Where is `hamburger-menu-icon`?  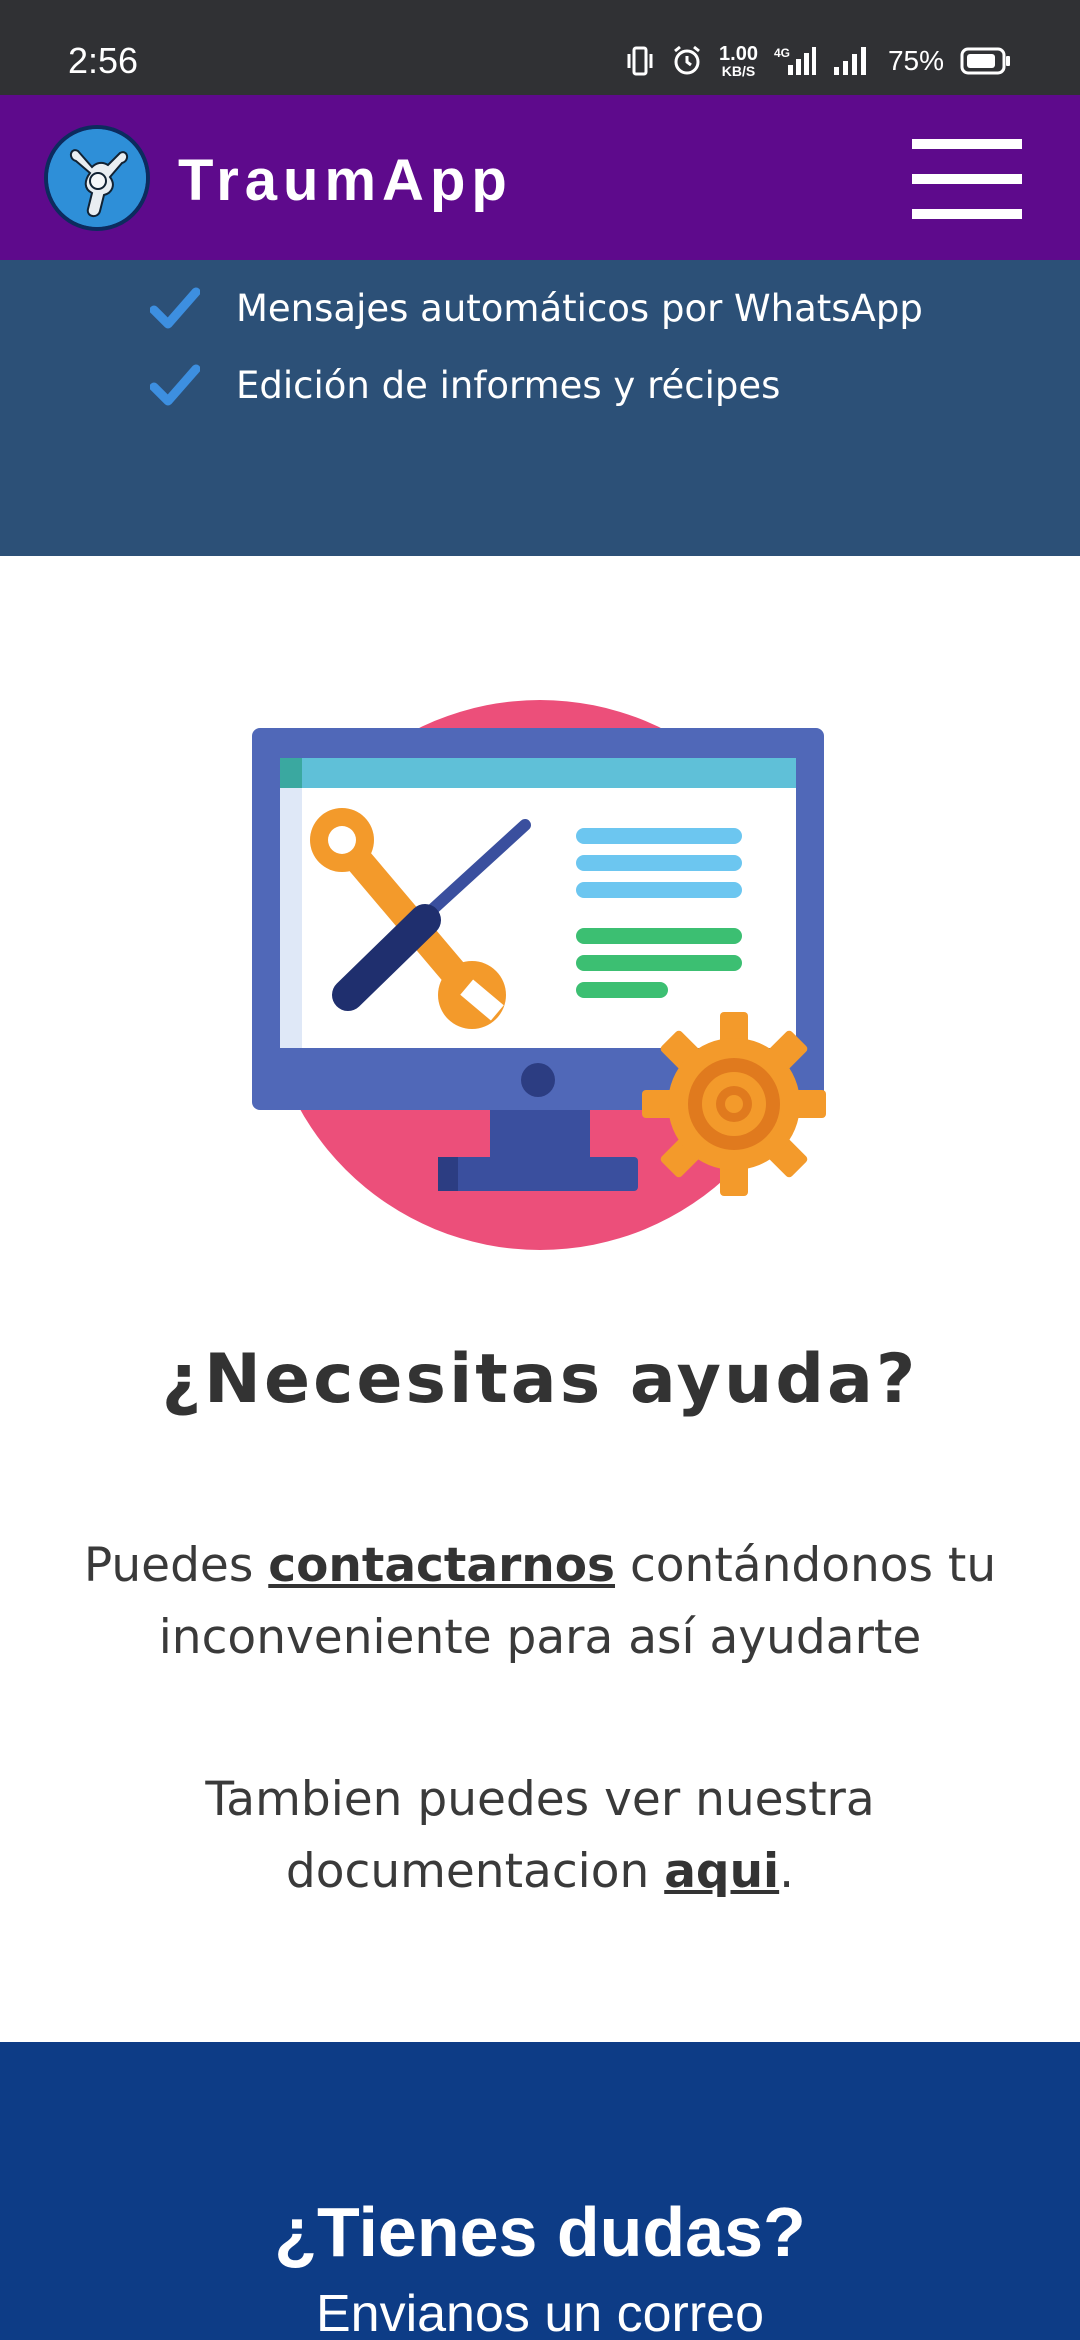 hamburger-menu-icon is located at coordinates (967, 179).